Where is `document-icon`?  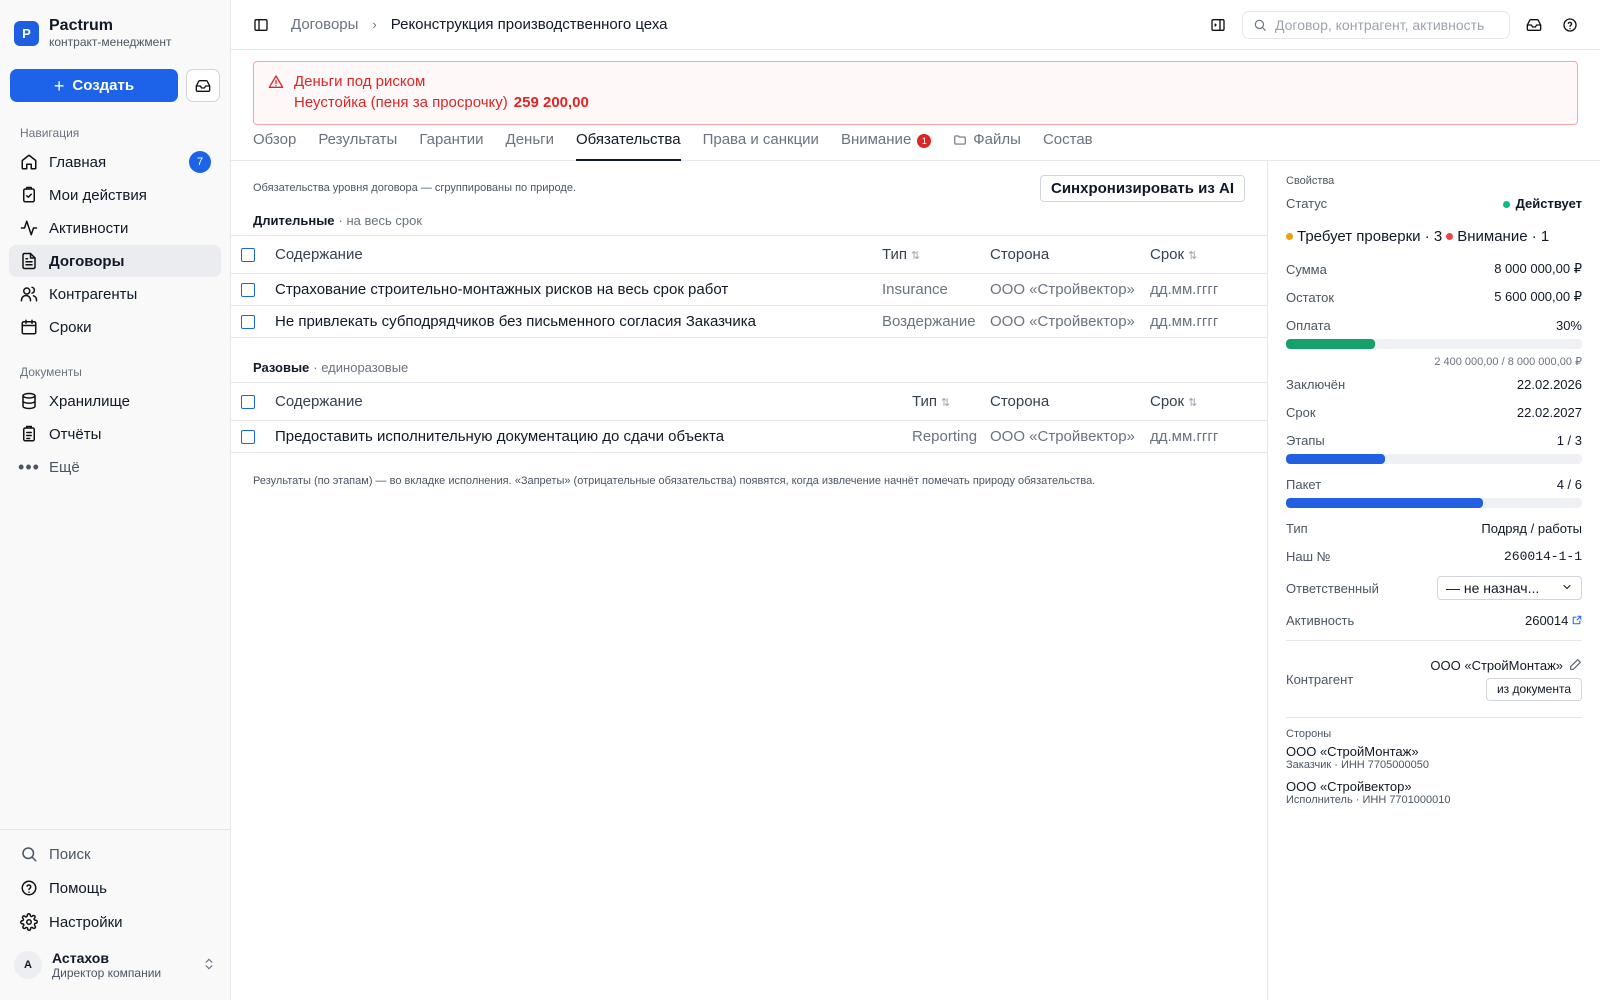 document-icon is located at coordinates (29, 261).